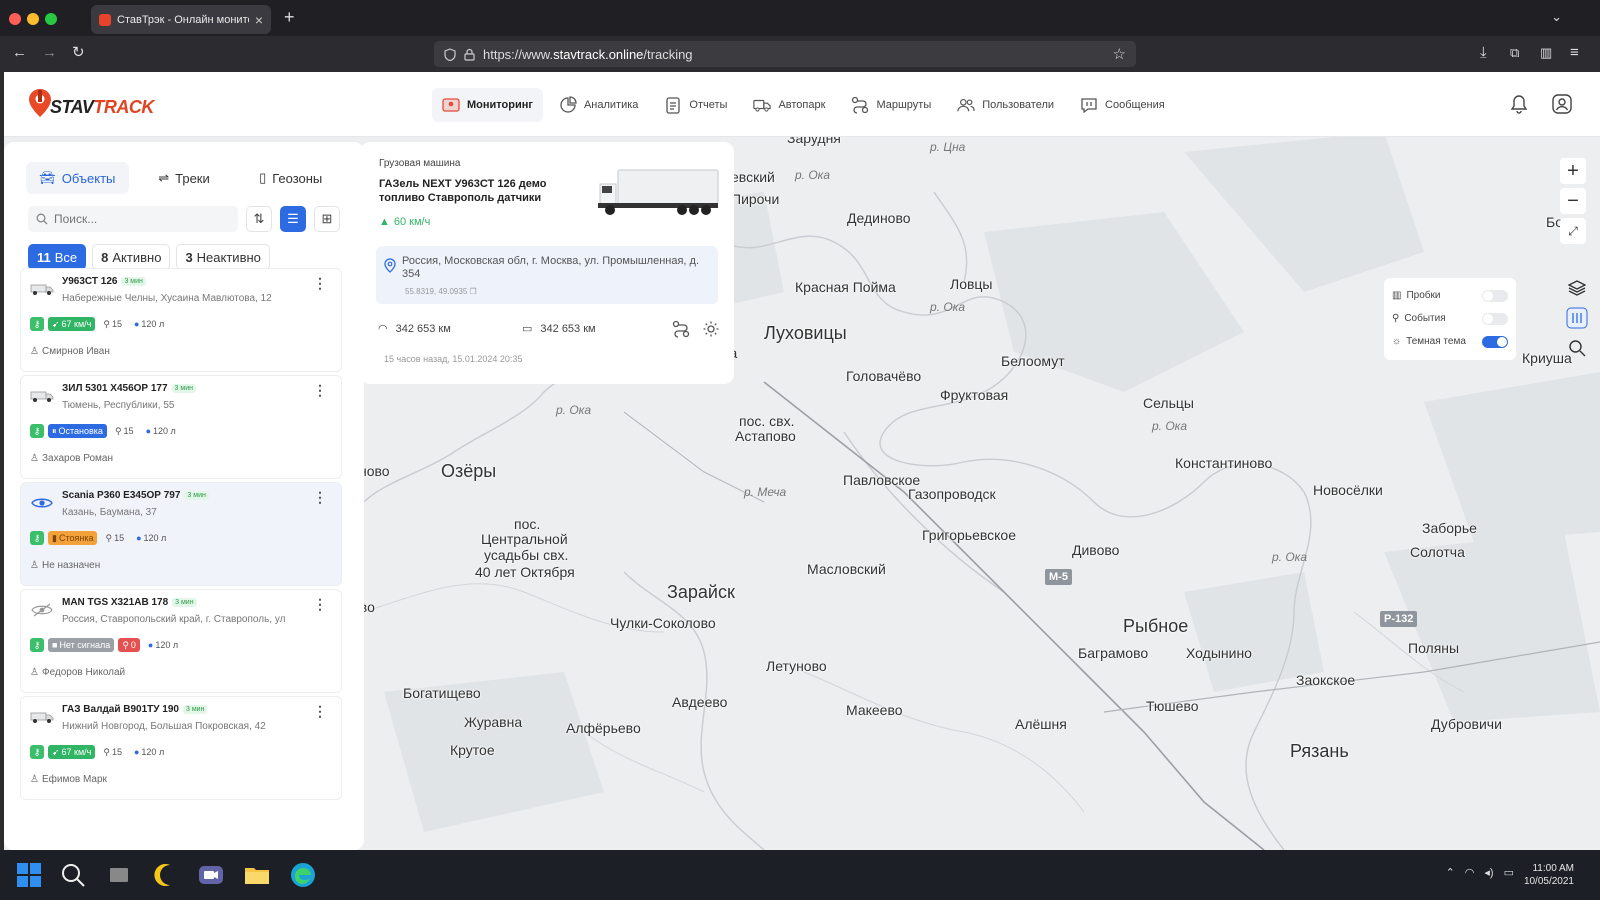  Describe the element at coordinates (125, 644) in the screenshot. I see `satellite-icon: ⚲` at that location.